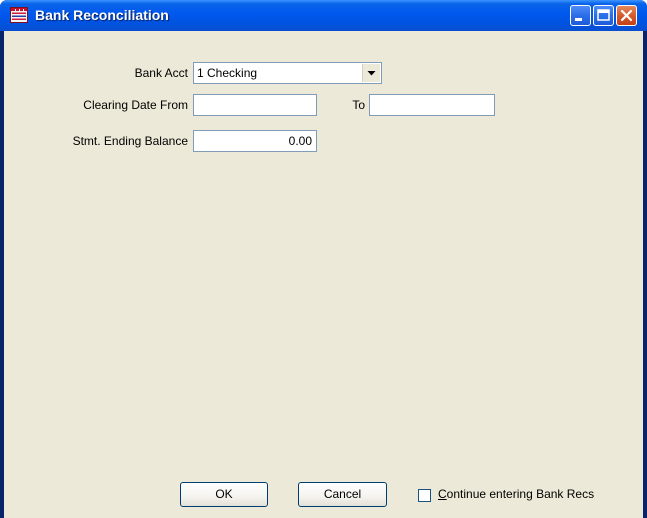 This screenshot has width=647, height=518. Describe the element at coordinates (224, 494) in the screenshot. I see `ok-button: OK` at that location.